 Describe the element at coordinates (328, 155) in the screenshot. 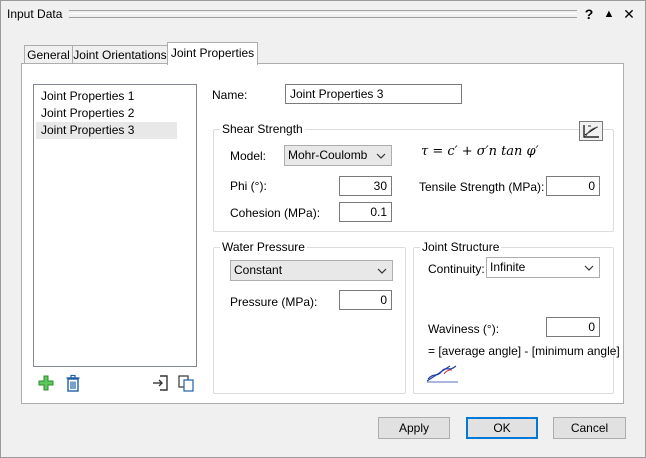

I see `model-value: Mohr-Coulomb` at that location.